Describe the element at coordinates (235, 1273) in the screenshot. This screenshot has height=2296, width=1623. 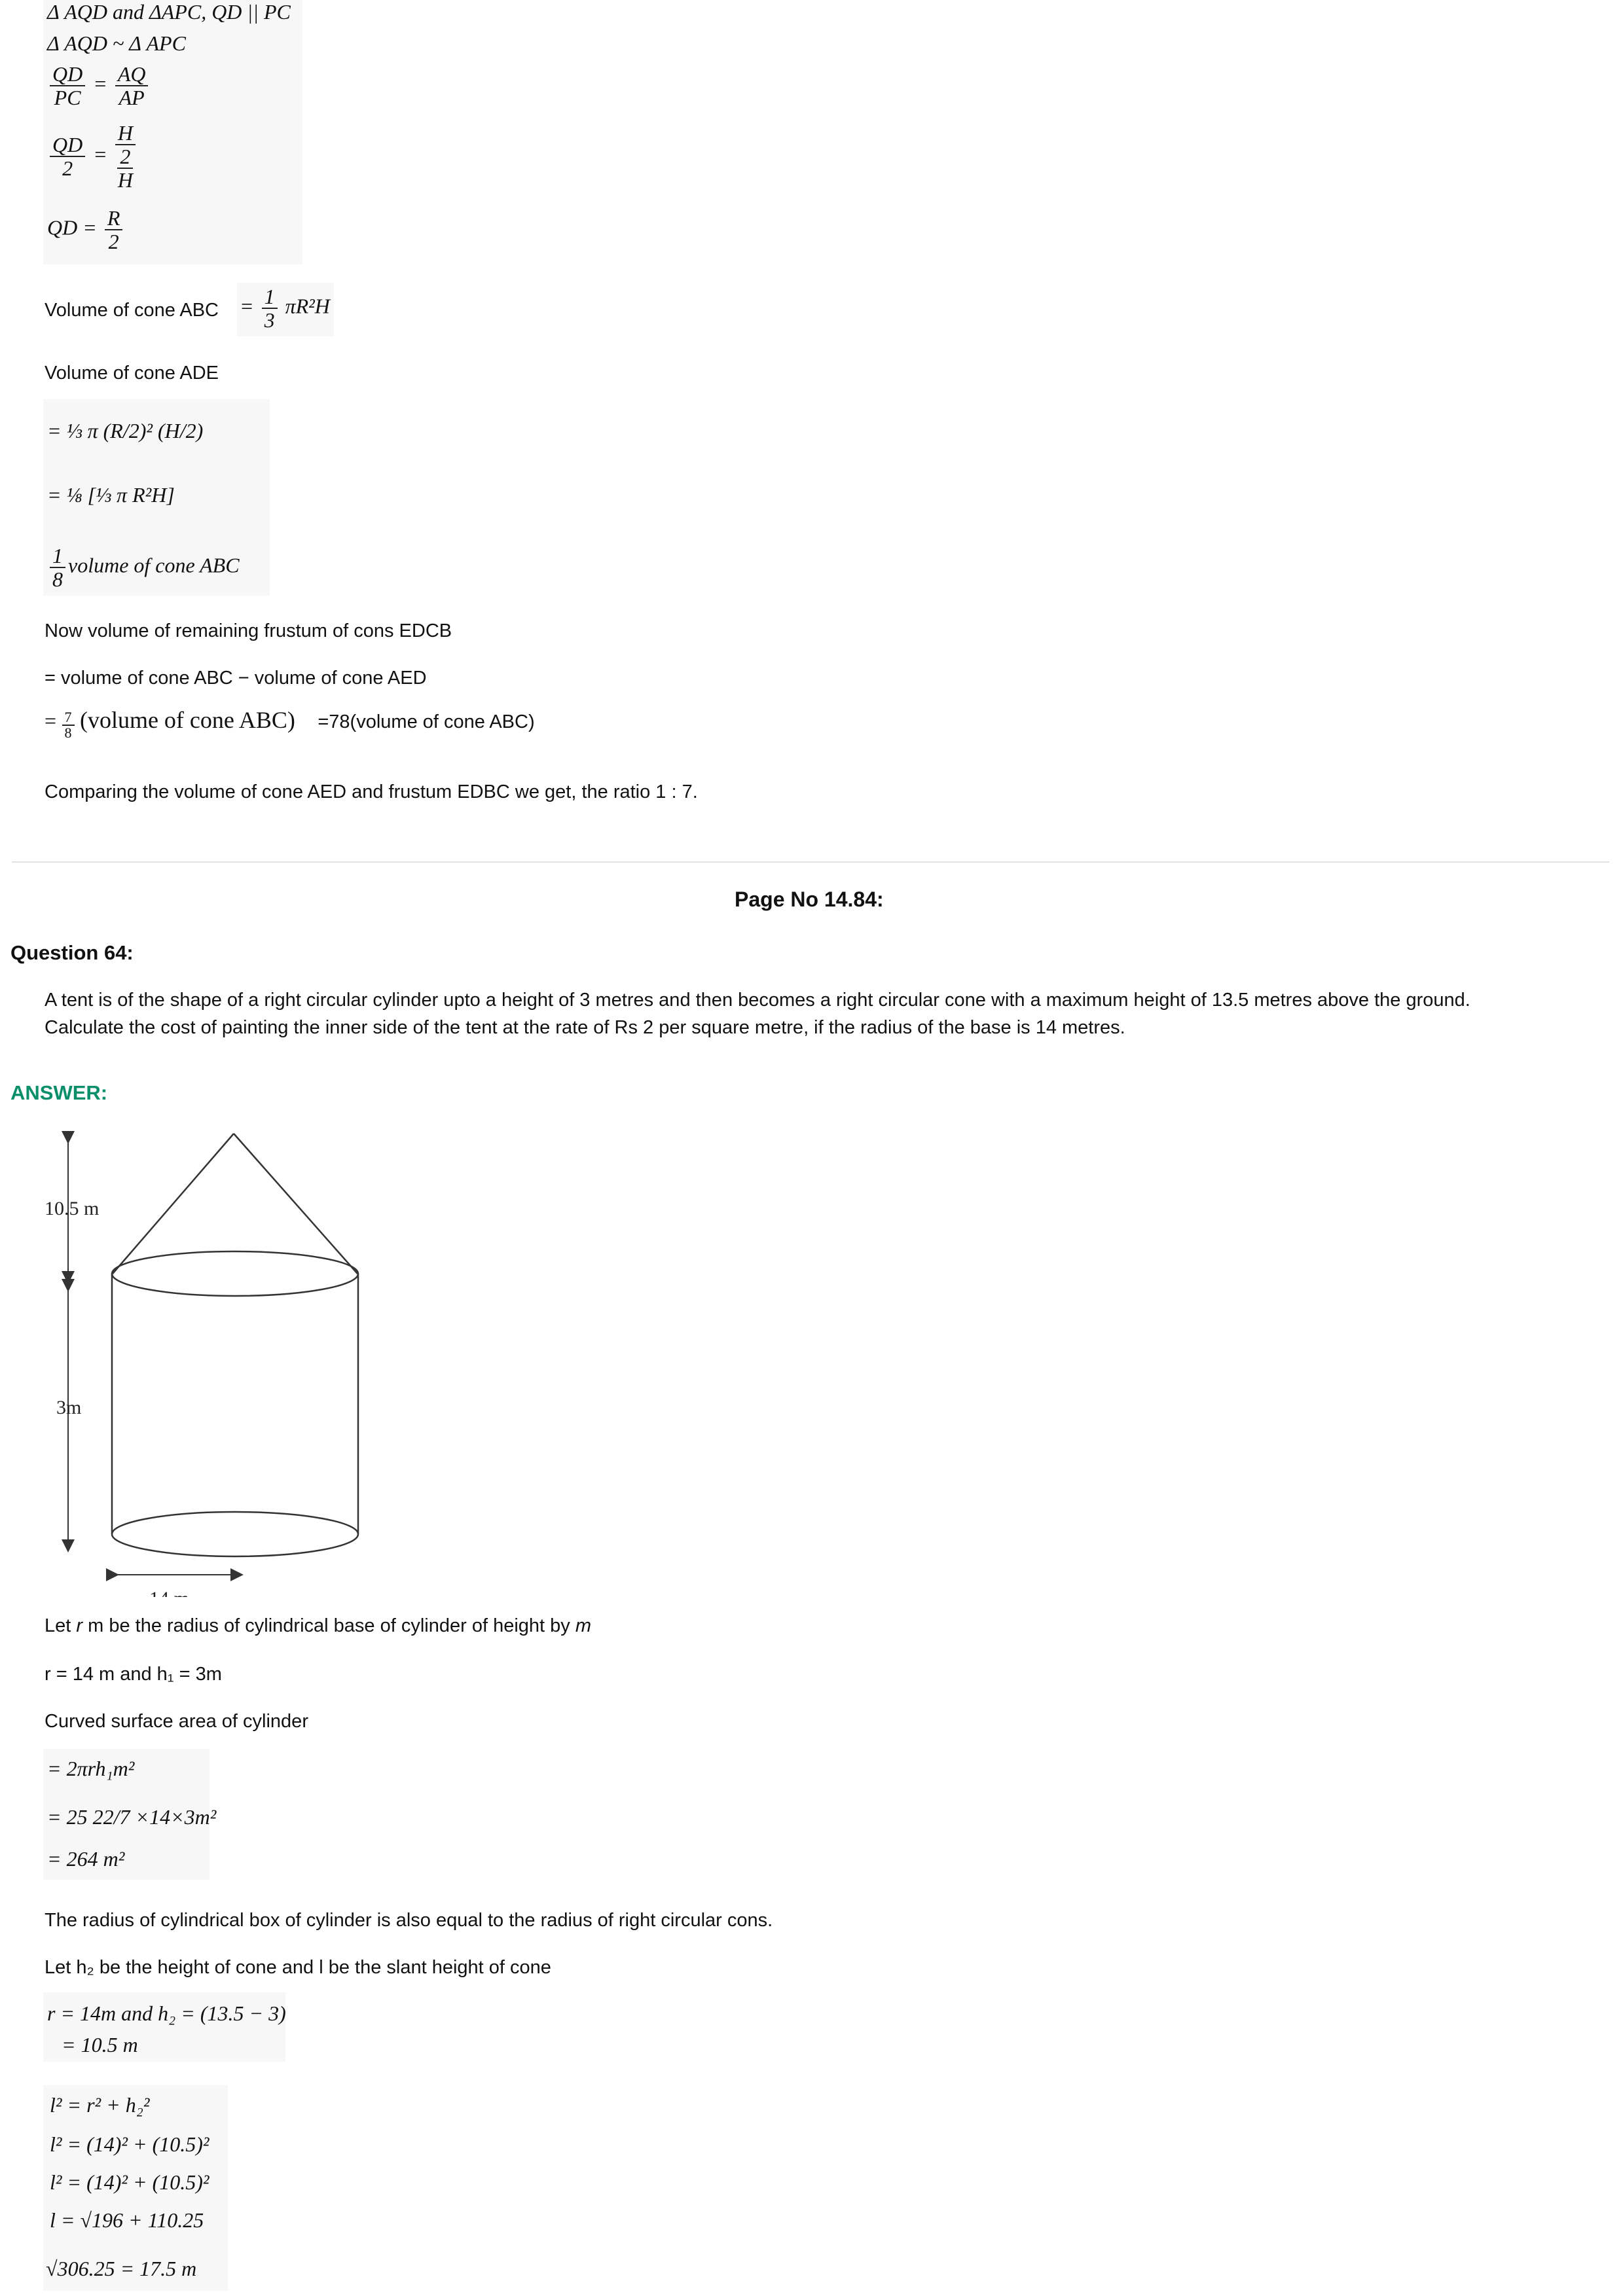
I see `cylinder-top-ellipse` at that location.